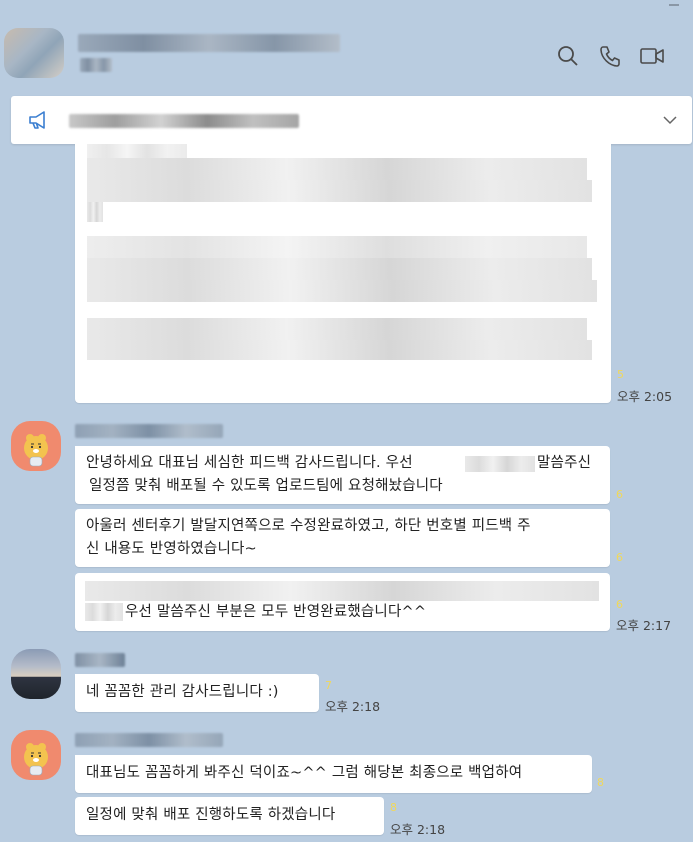 The height and width of the screenshot is (842, 693). What do you see at coordinates (96, 65) in the screenshot?
I see `chatroom-member-count` at bounding box center [96, 65].